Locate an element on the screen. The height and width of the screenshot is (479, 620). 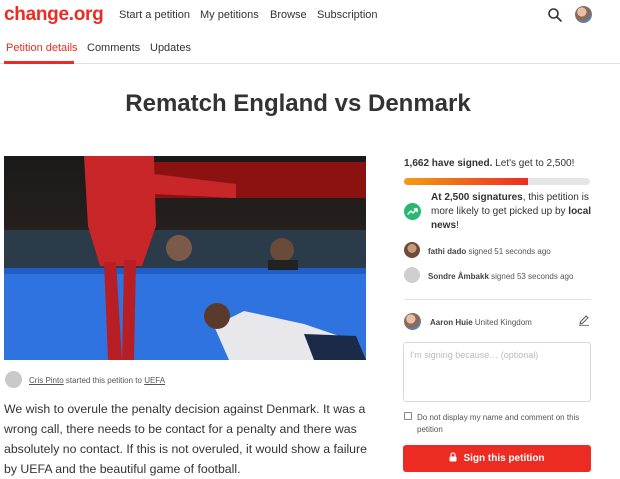
nav-start-petition: Start a petition is located at coordinates (154, 15).